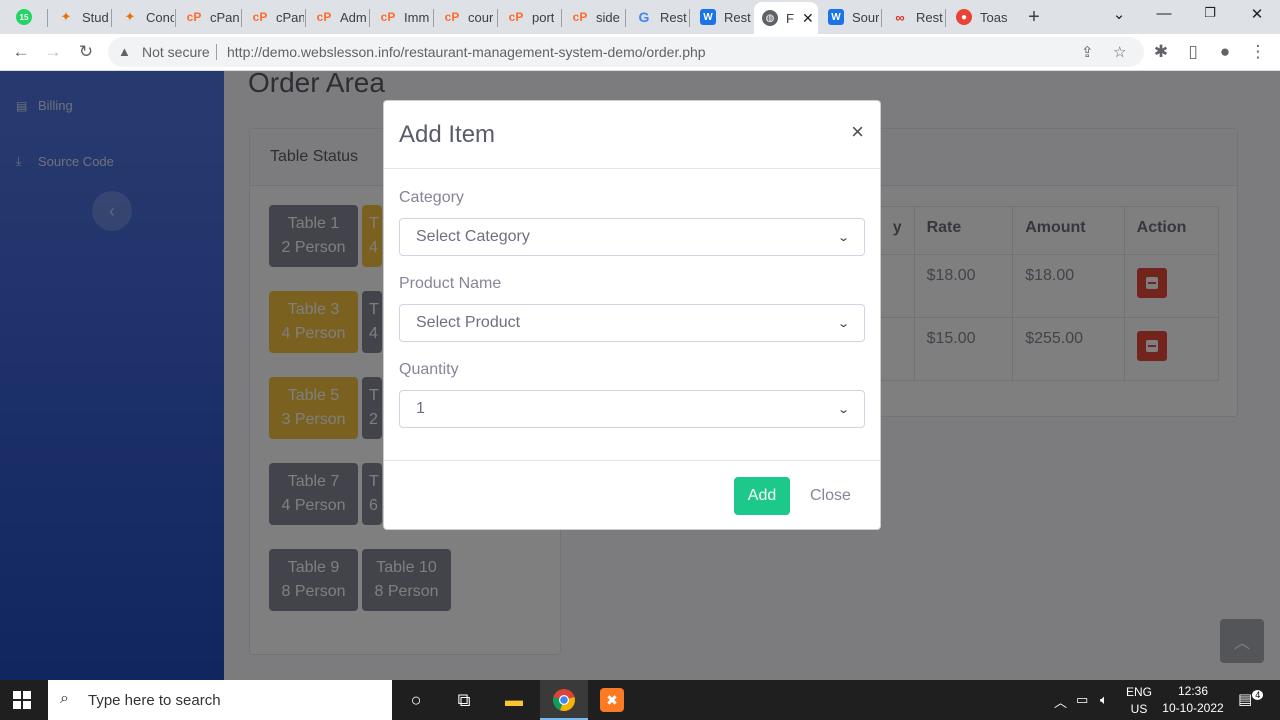  What do you see at coordinates (1034, 17) in the screenshot?
I see `new-tab-icon: +` at bounding box center [1034, 17].